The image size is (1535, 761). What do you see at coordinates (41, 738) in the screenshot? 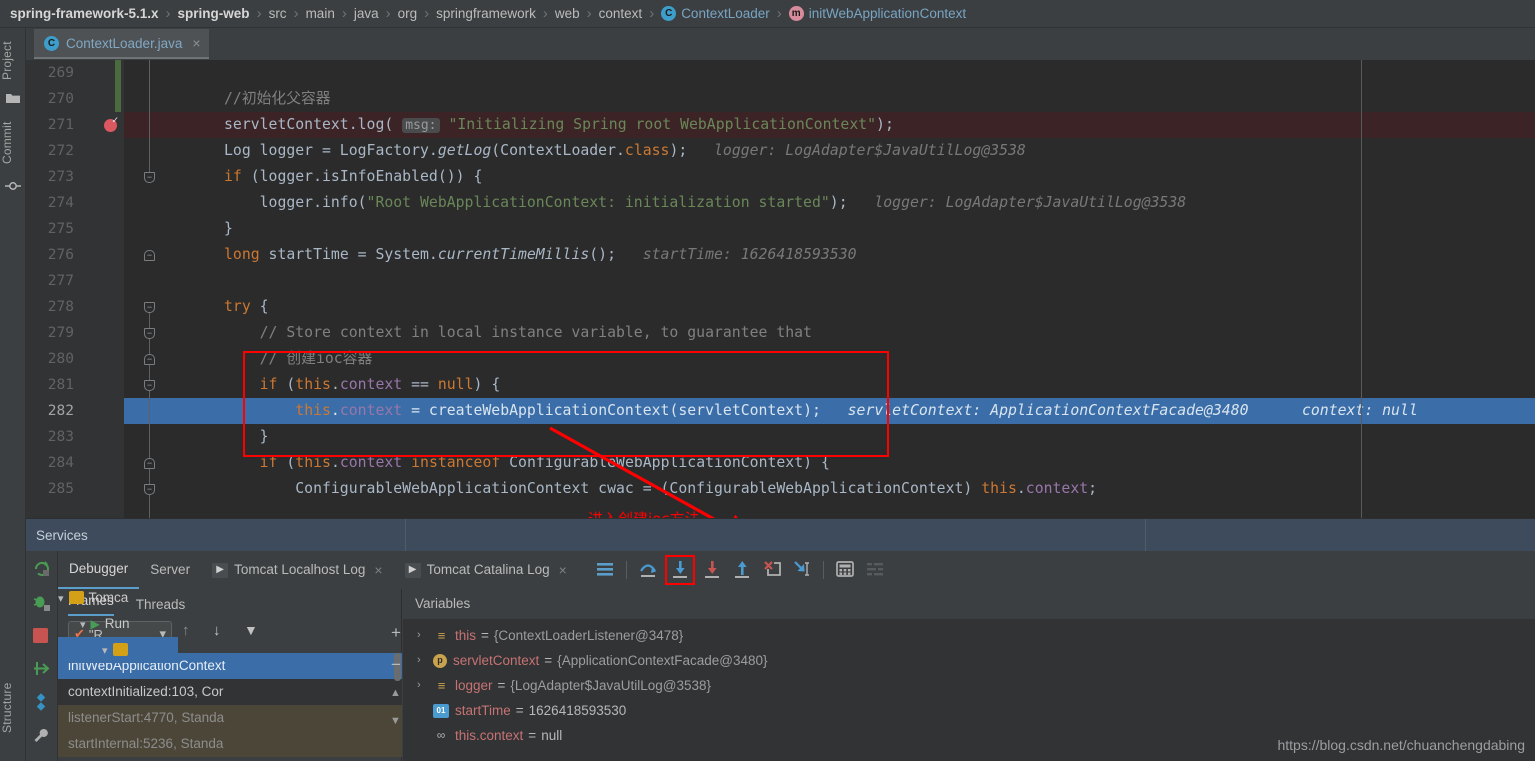
I see `settings-wrench-icon` at bounding box center [41, 738].